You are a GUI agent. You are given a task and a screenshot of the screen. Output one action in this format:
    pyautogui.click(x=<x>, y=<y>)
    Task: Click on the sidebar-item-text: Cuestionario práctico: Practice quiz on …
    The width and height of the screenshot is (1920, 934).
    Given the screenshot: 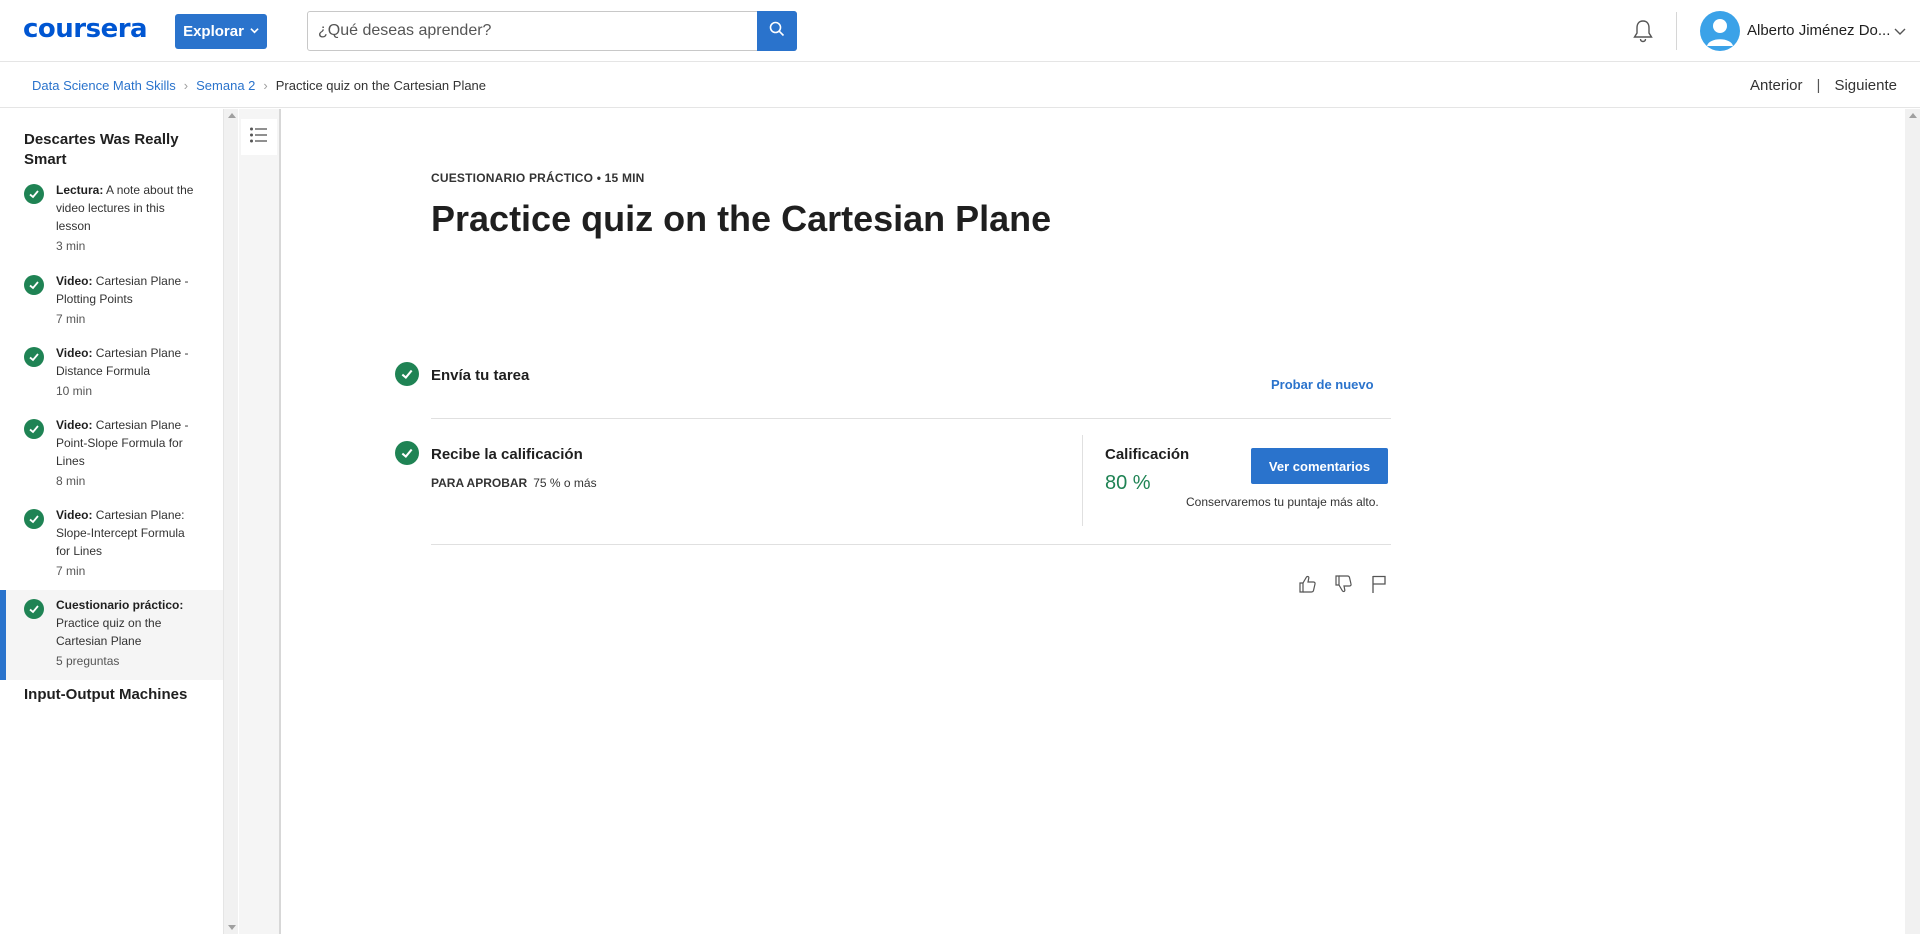 What is the action you would take?
    pyautogui.click(x=128, y=633)
    